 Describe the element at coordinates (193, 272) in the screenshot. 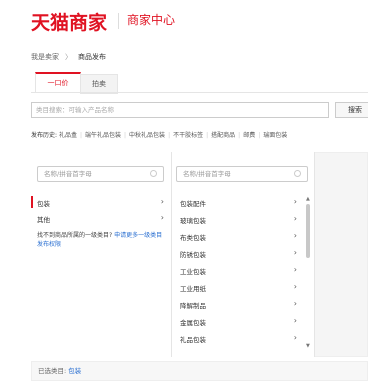

I see `subcategory-label: 工业包装` at that location.